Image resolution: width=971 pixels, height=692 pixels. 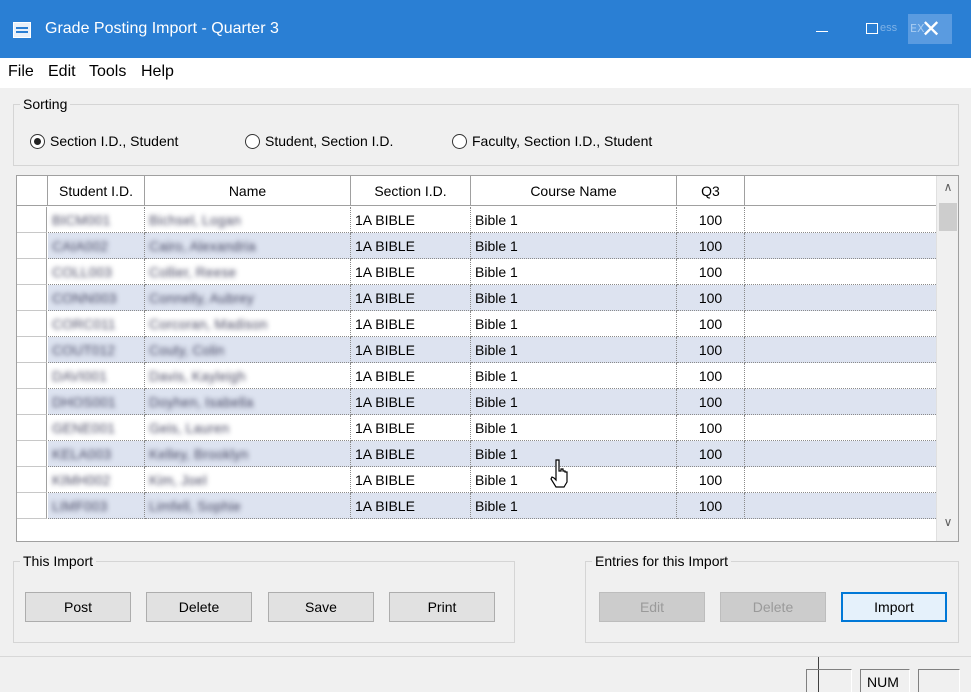 I want to click on maximize-button: ess, so click(x=882, y=30).